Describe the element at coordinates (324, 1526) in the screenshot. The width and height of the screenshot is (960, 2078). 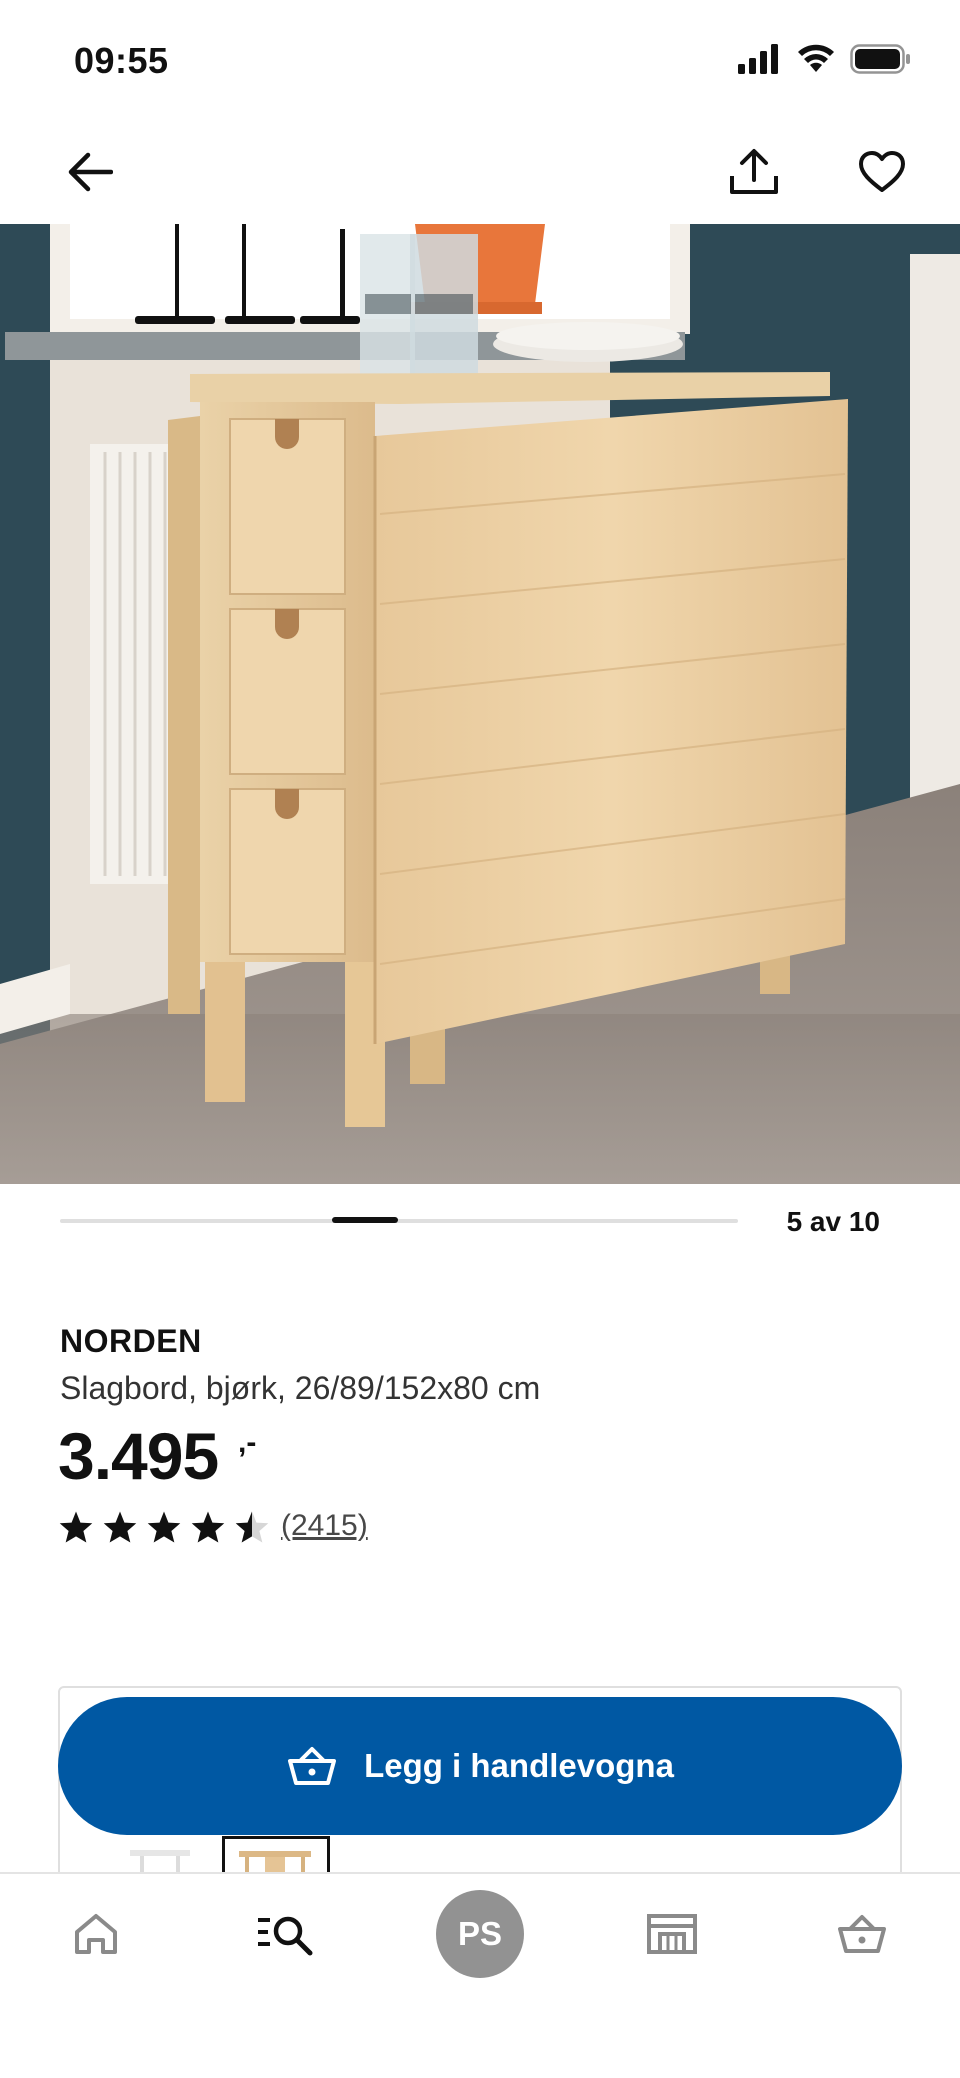
I see `review-count-link: (2415)` at that location.